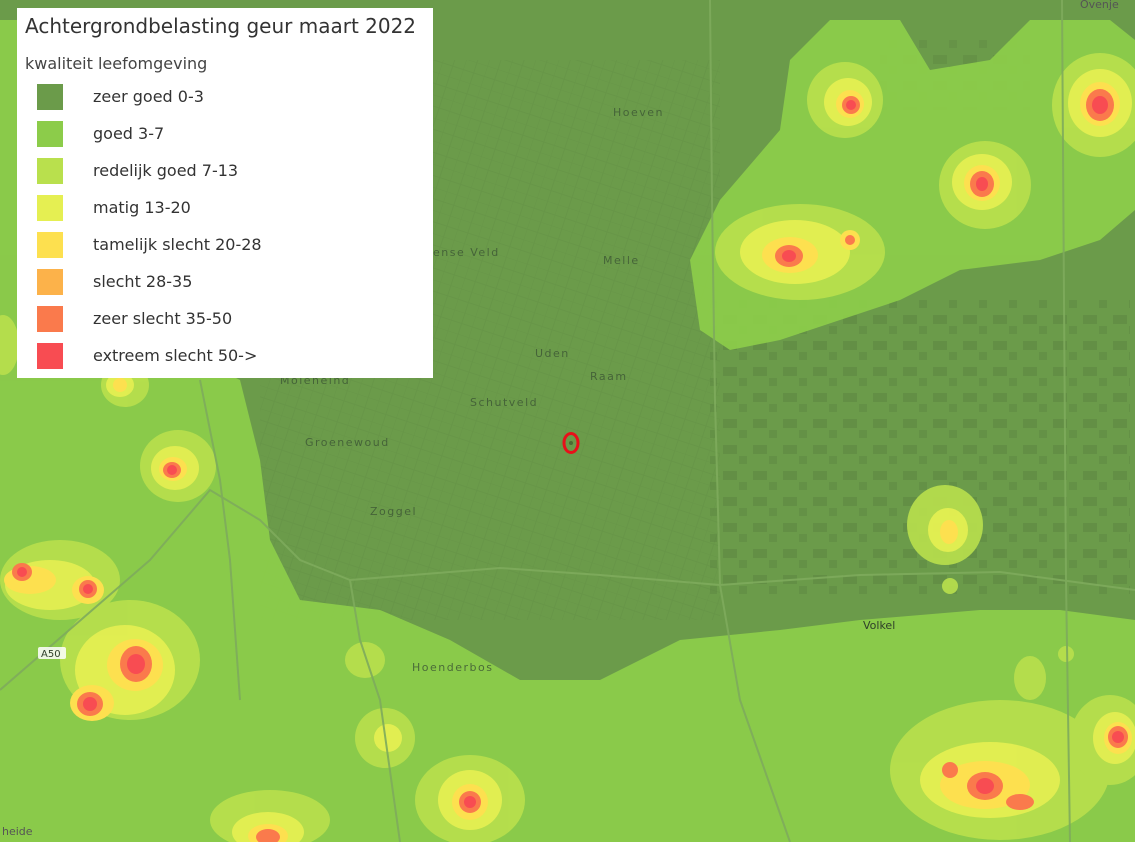  What do you see at coordinates (879, 625) in the screenshot?
I see `label-volkel: Volkel` at bounding box center [879, 625].